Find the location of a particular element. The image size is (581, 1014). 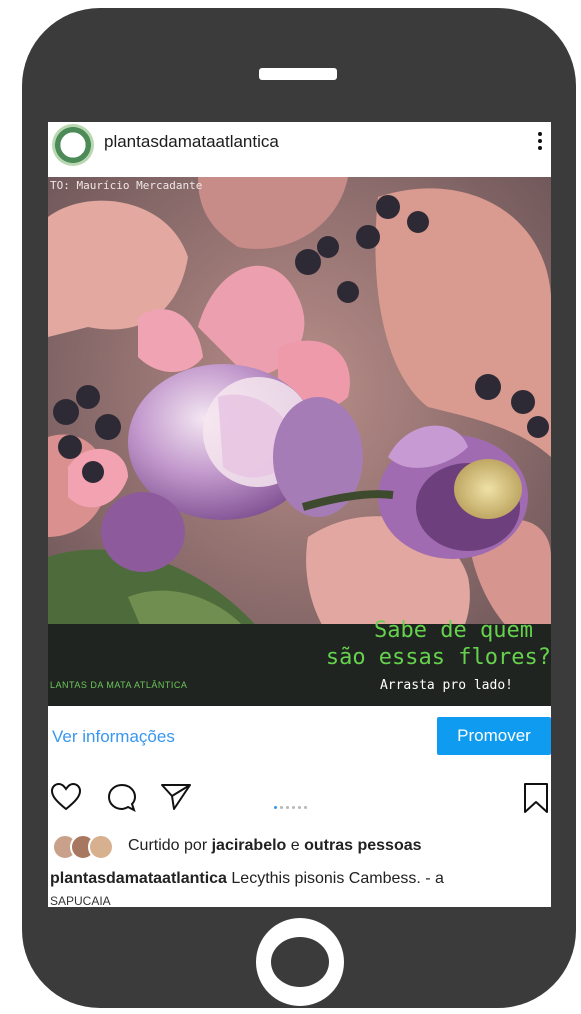

likes-text: Curtido por jacirabelo e outras pessoas is located at coordinates (275, 846).